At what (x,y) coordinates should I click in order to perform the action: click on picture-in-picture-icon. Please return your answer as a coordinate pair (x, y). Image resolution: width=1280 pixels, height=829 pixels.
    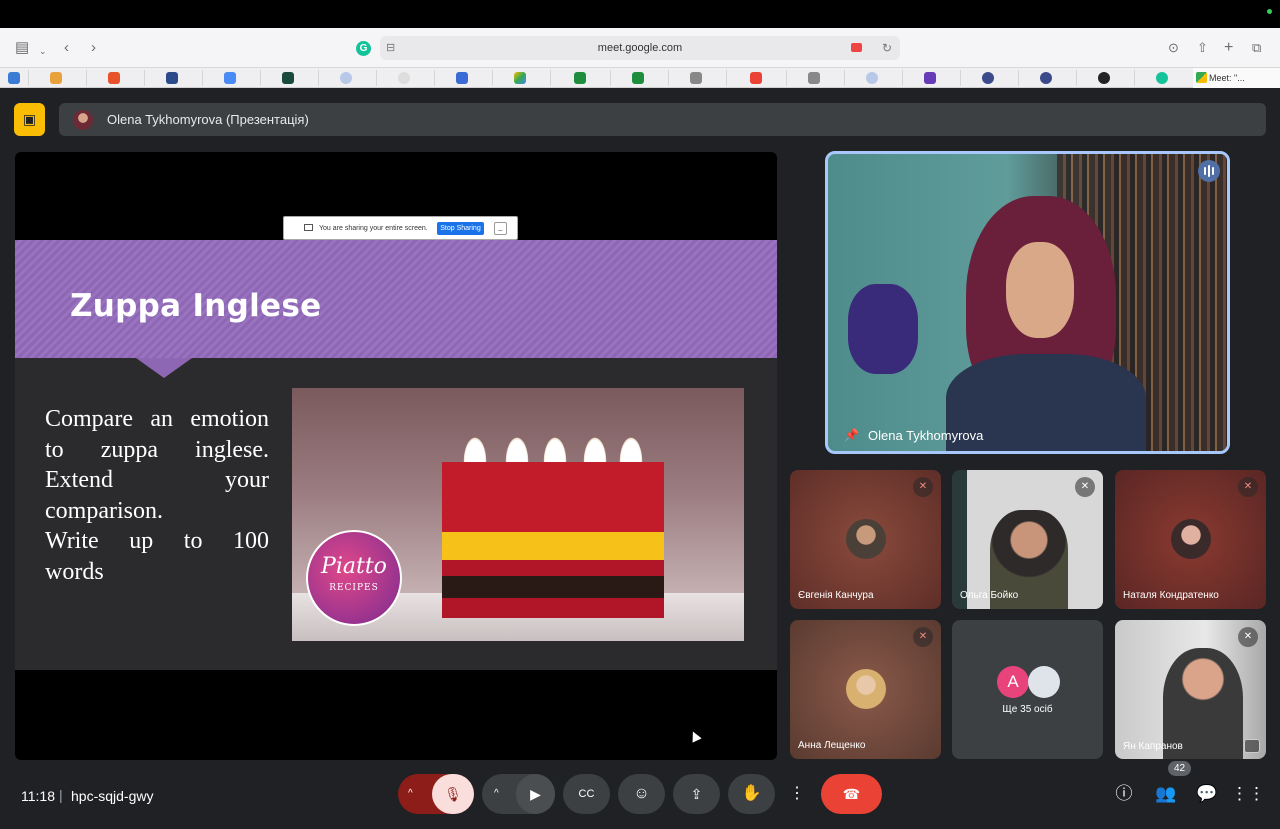
    Looking at the image, I should click on (1252, 746).